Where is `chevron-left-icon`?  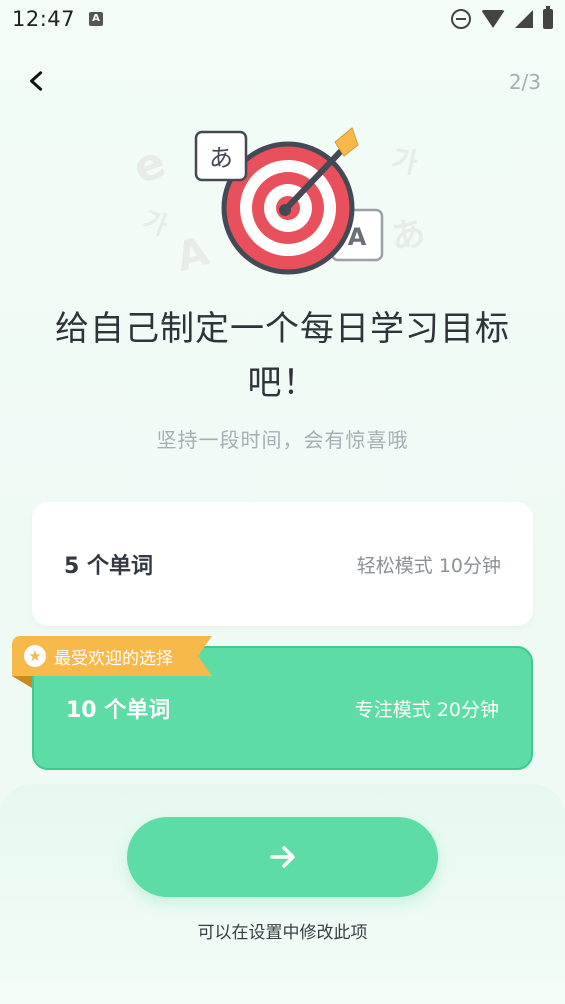
chevron-left-icon is located at coordinates (36, 81).